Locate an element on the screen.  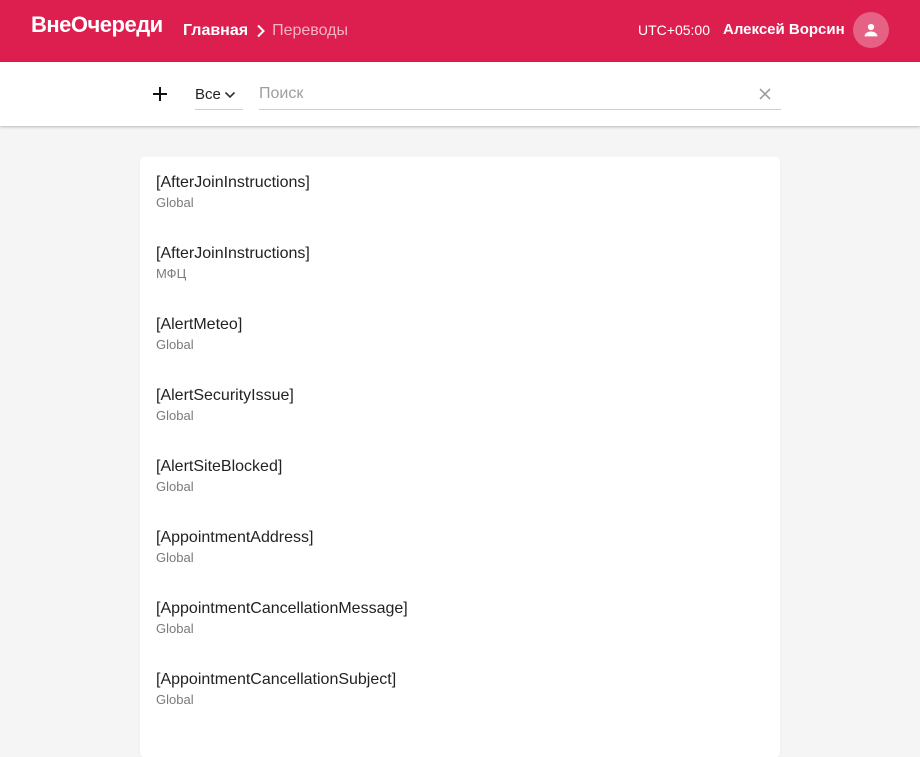
filter-value: Все is located at coordinates (208, 94).